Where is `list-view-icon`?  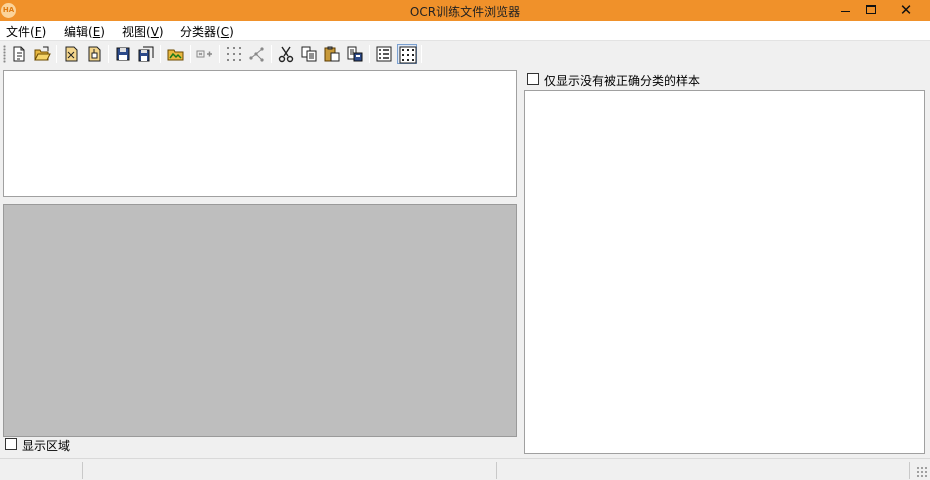
list-view-icon is located at coordinates (384, 54).